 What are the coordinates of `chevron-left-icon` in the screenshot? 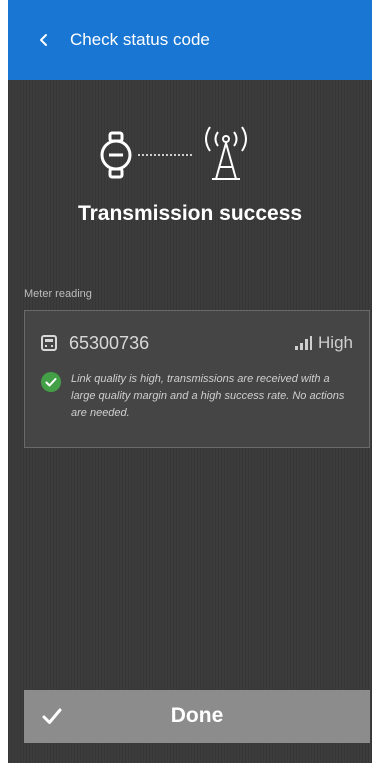 It's located at (43, 40).